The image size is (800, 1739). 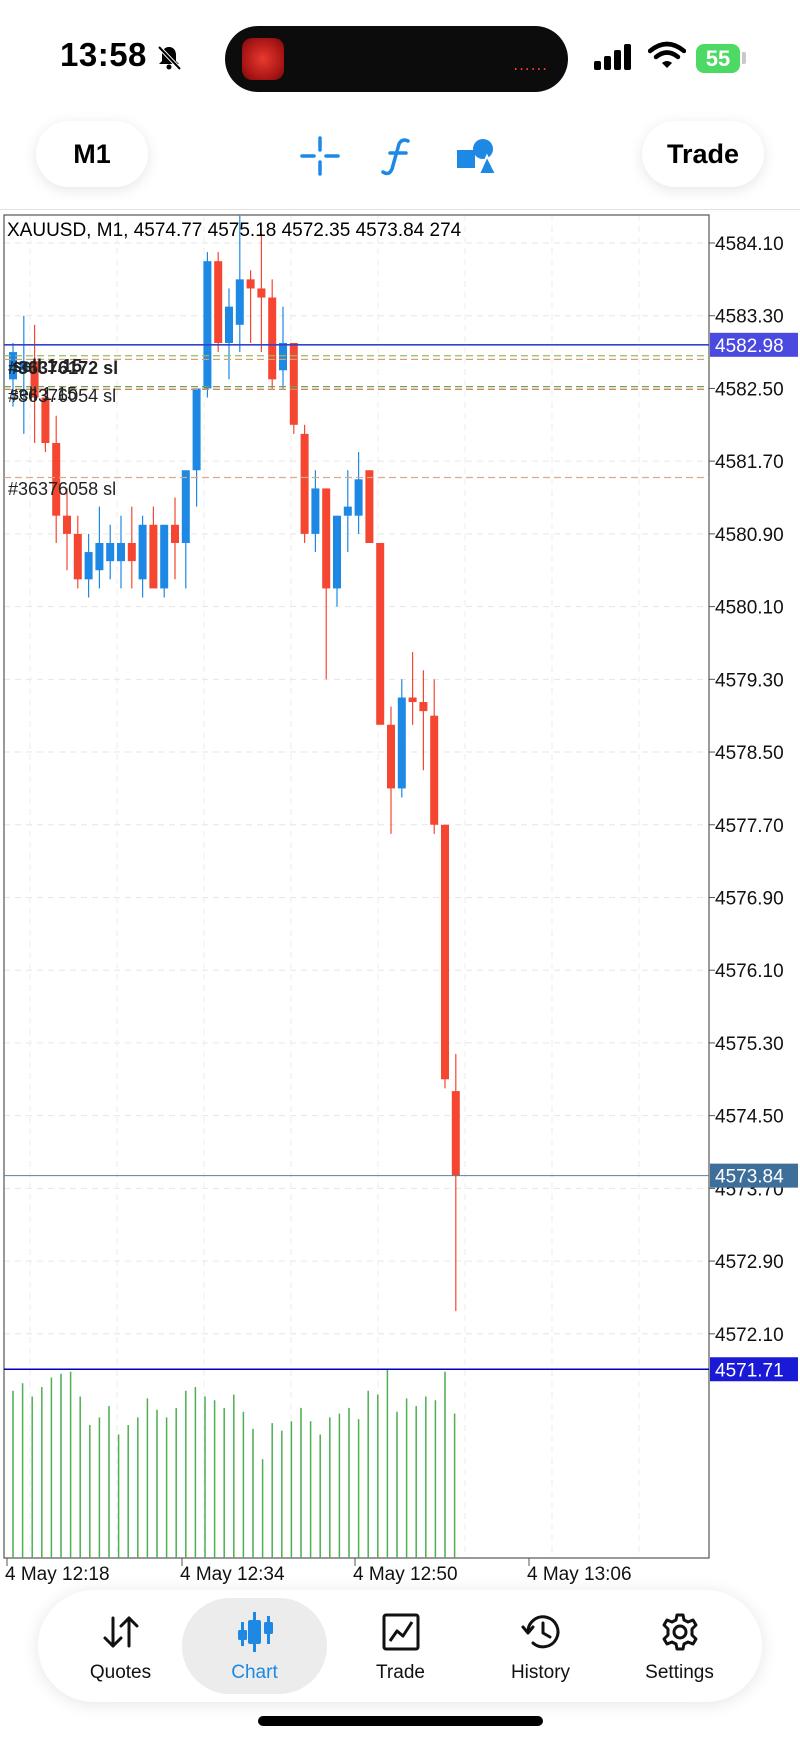 I want to click on battery-indicator: 55, so click(x=718, y=58).